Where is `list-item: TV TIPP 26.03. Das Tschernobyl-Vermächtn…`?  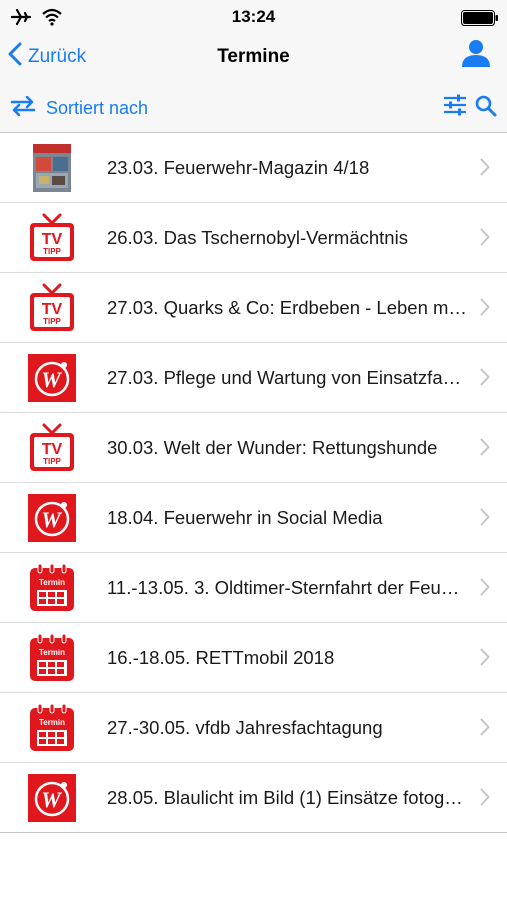
list-item: TV TIPP 26.03. Das Tschernobyl-Vermächtn… is located at coordinates (253, 238).